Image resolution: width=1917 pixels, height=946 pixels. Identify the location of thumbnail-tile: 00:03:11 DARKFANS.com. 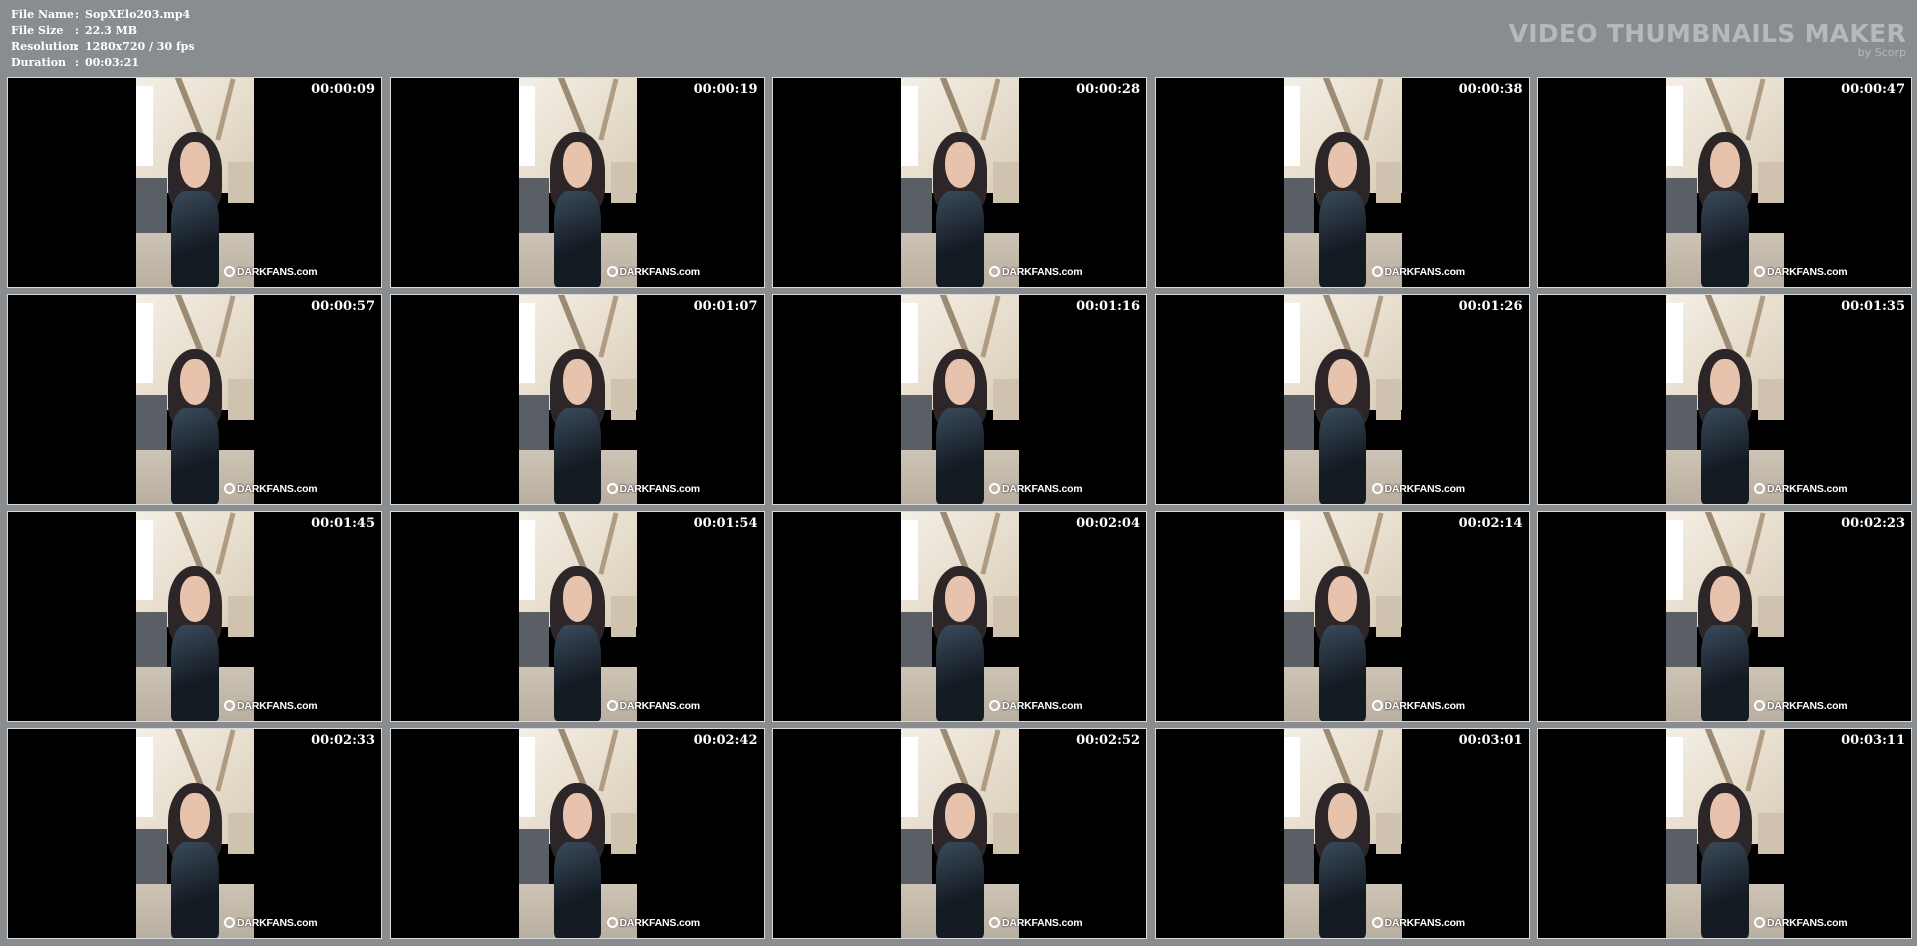
(1724, 833).